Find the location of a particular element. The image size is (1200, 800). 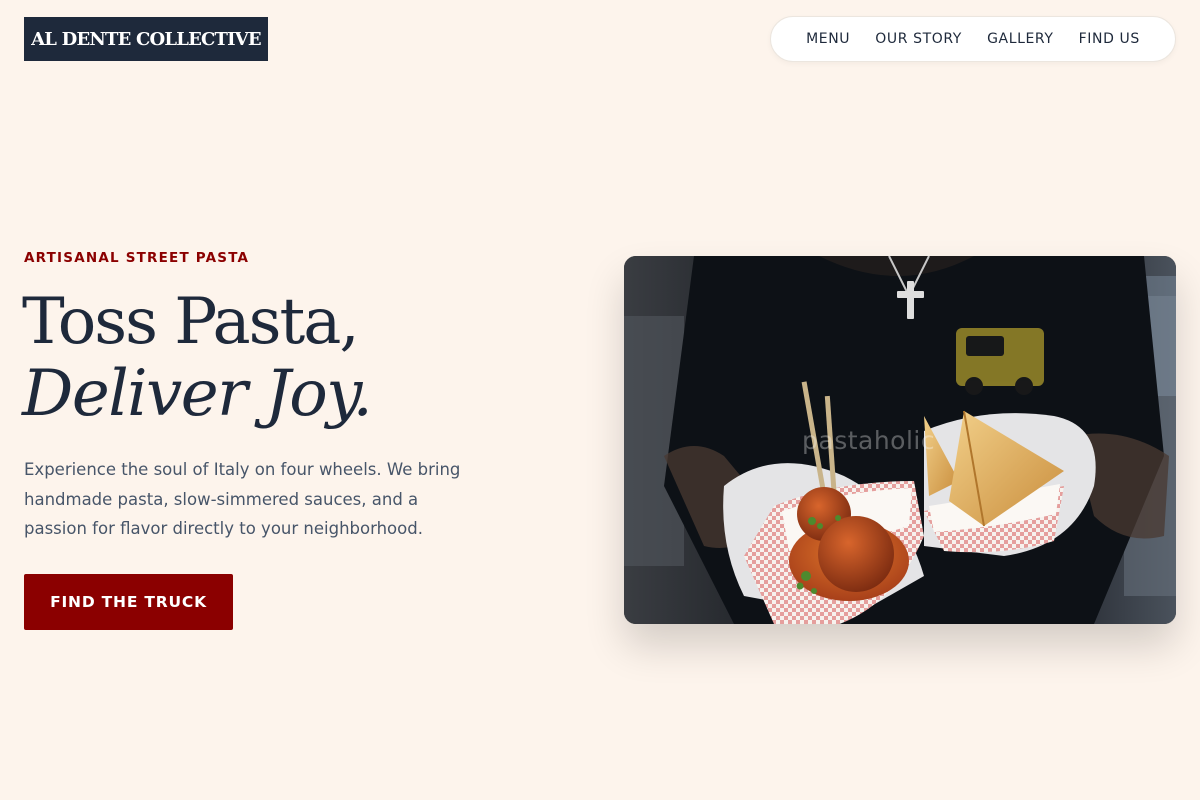

hero-headline-line1: Toss Pasta, is located at coordinates (191, 322).